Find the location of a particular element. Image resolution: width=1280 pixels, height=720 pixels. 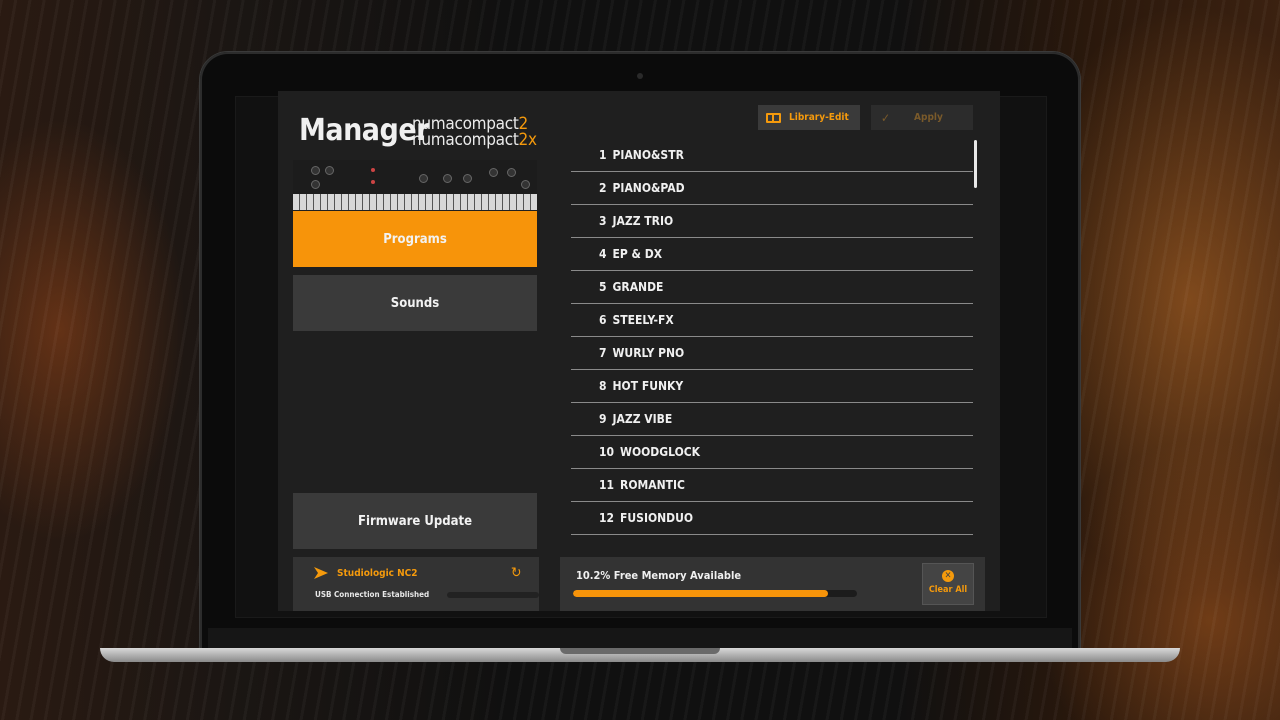

keyboard-image is located at coordinates (415, 185).